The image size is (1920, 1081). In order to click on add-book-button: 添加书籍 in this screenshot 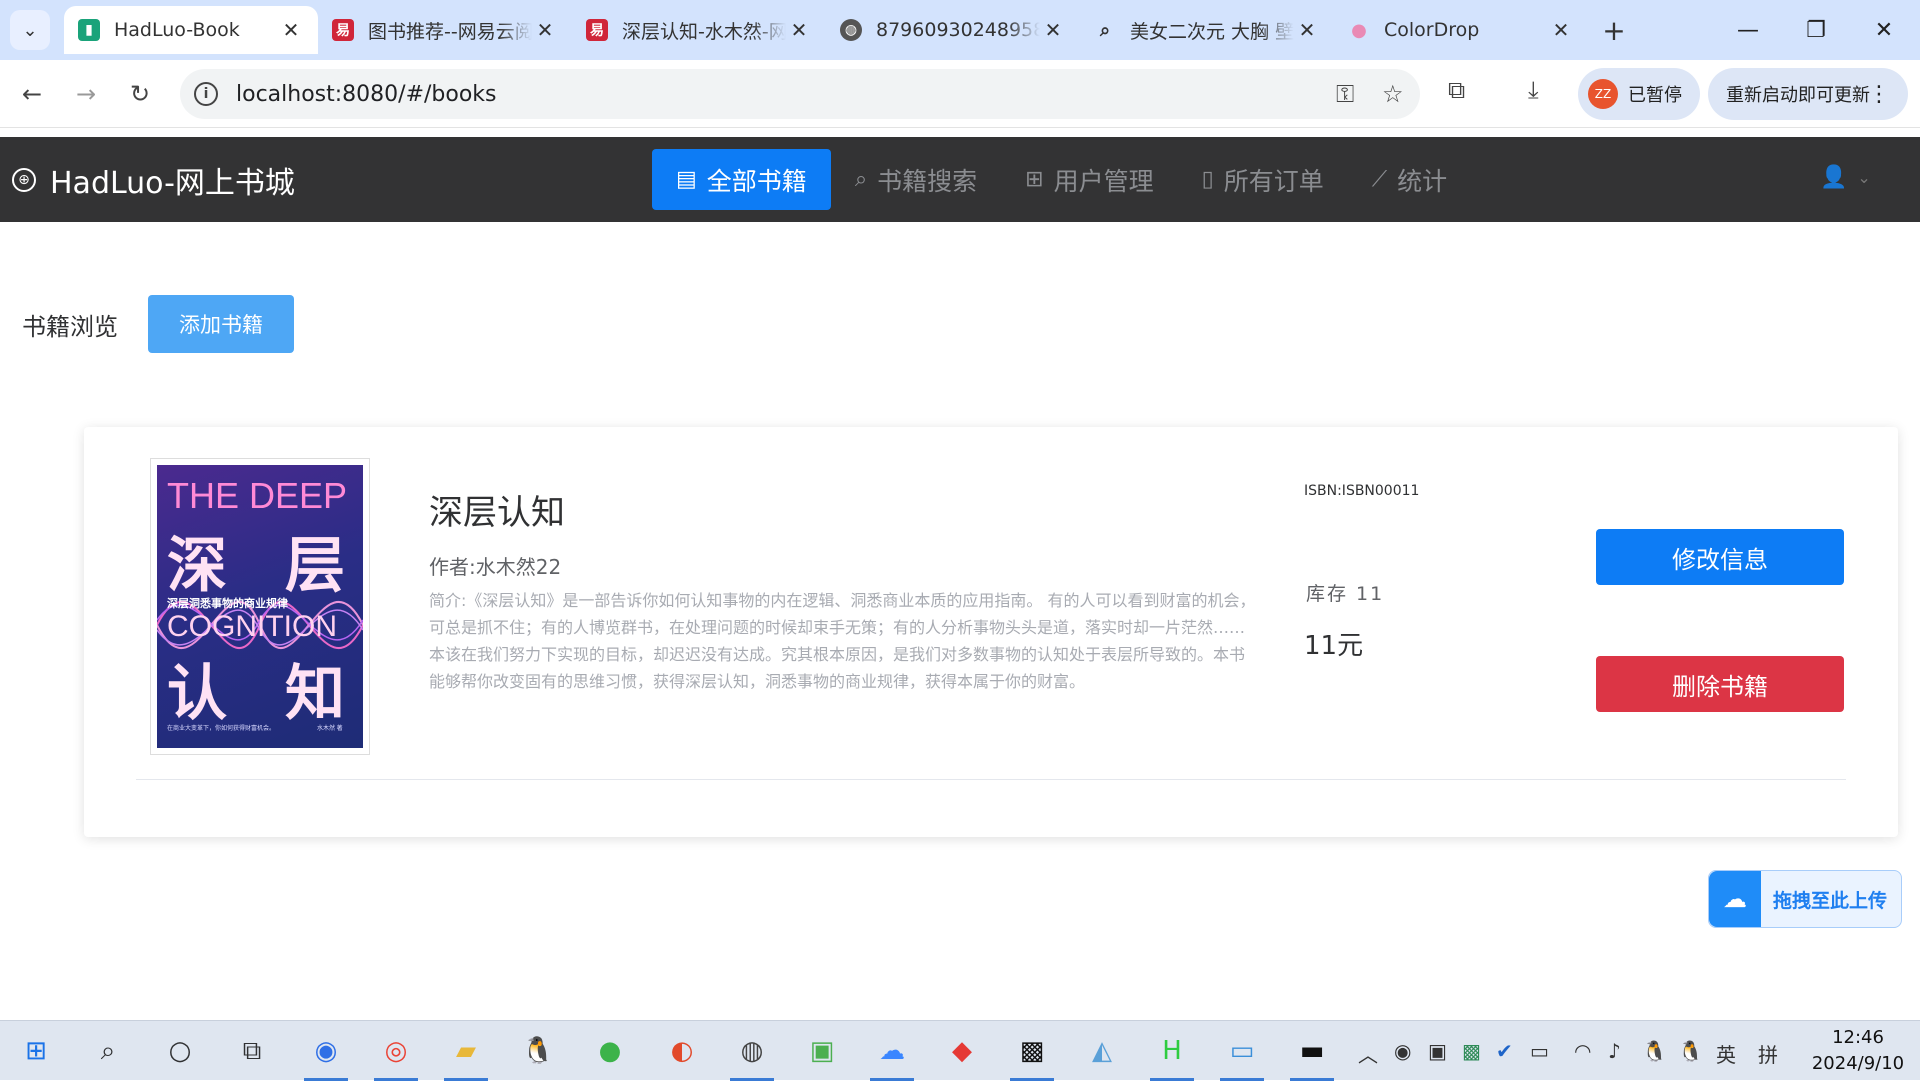, I will do `click(221, 324)`.